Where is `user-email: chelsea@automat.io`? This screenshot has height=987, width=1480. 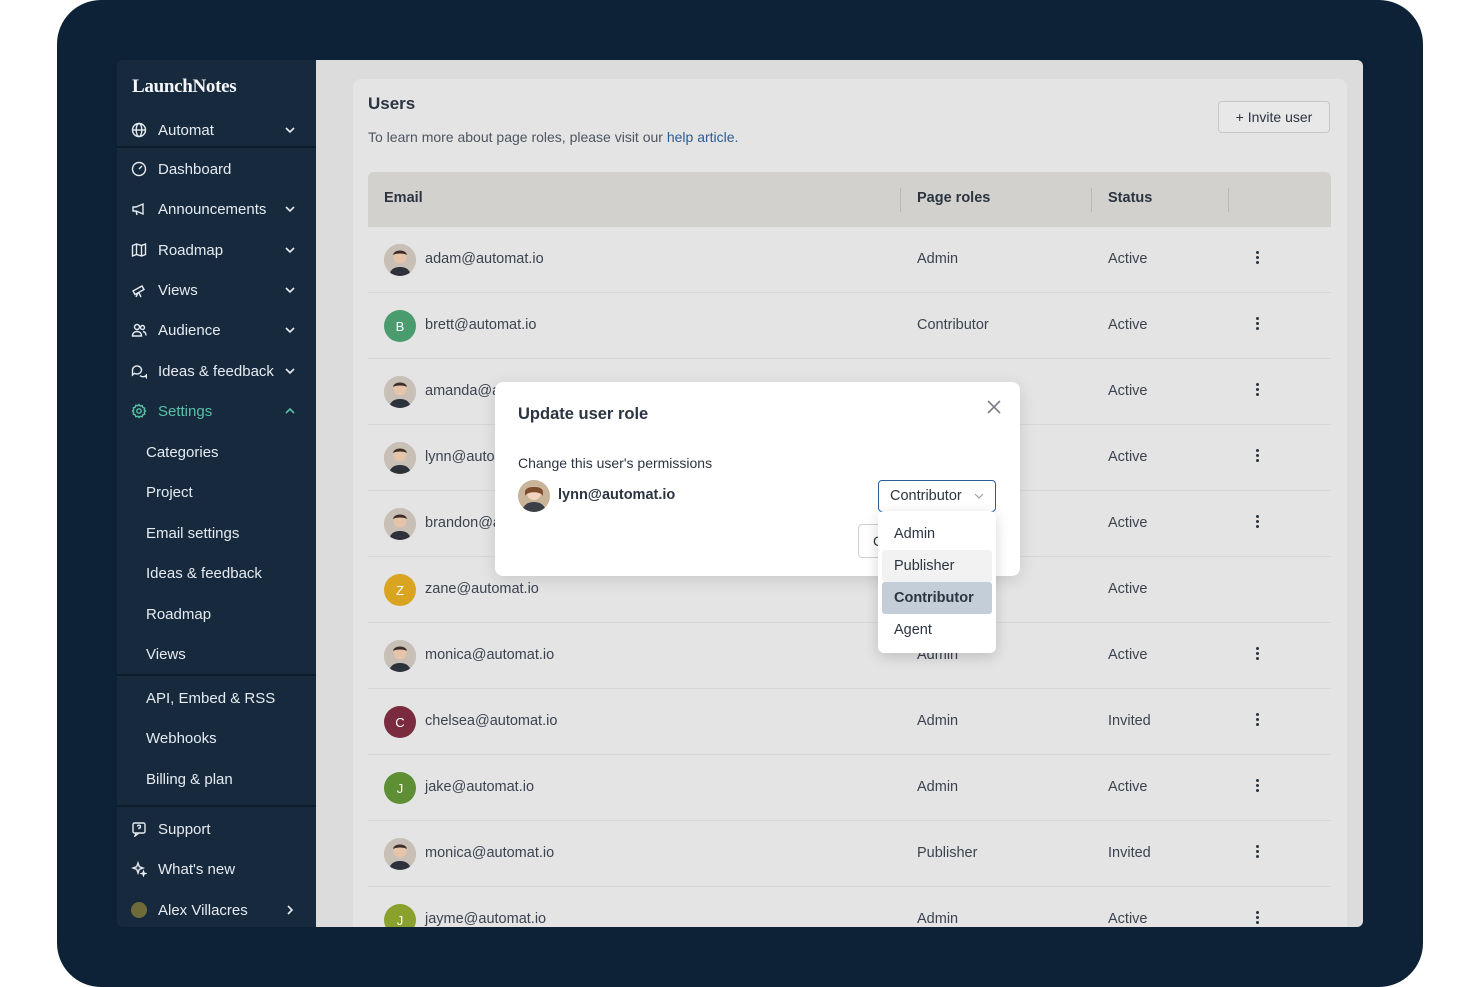
user-email: chelsea@automat.io is located at coordinates (491, 721).